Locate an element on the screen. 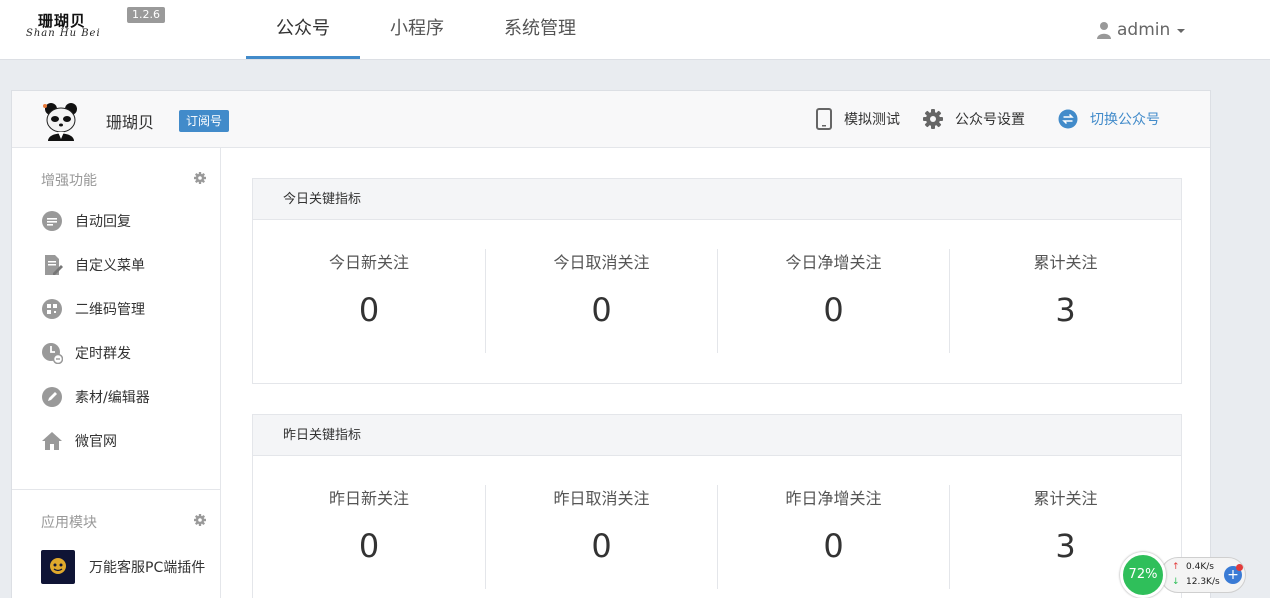 This screenshot has width=1270, height=598. metric-yesterday-new-follows: 昨日新关注 0 is located at coordinates (369, 537).